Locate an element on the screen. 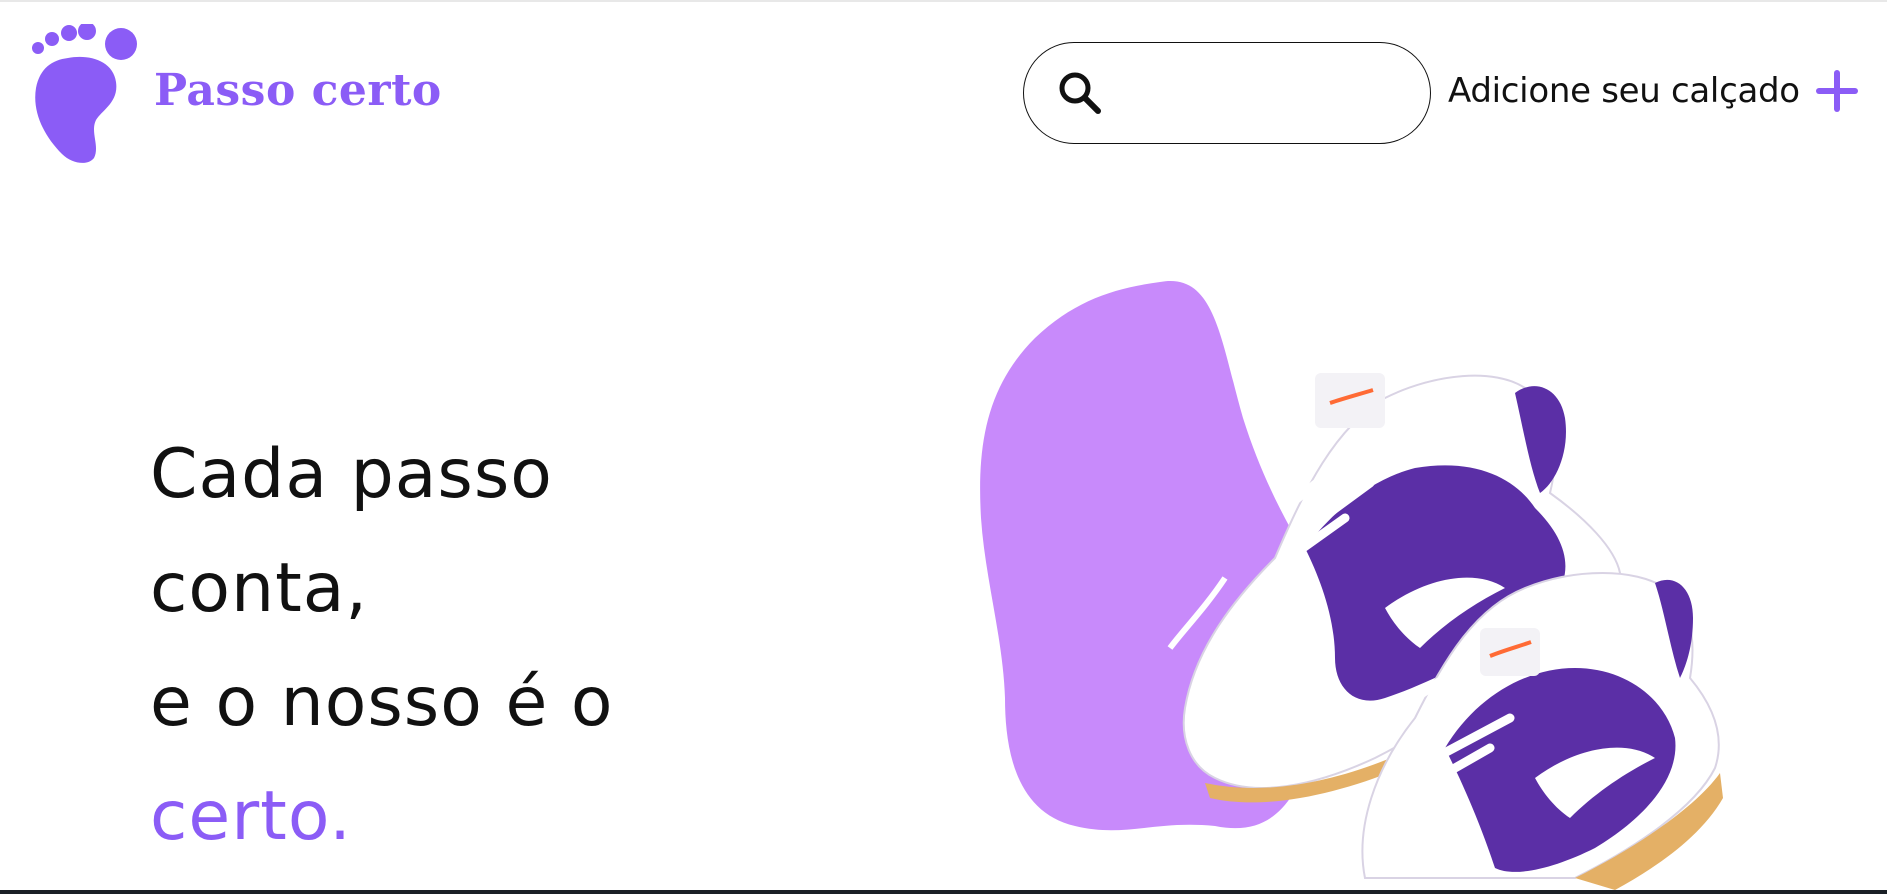 This screenshot has height=894, width=1887. plus-icon is located at coordinates (1836, 91).